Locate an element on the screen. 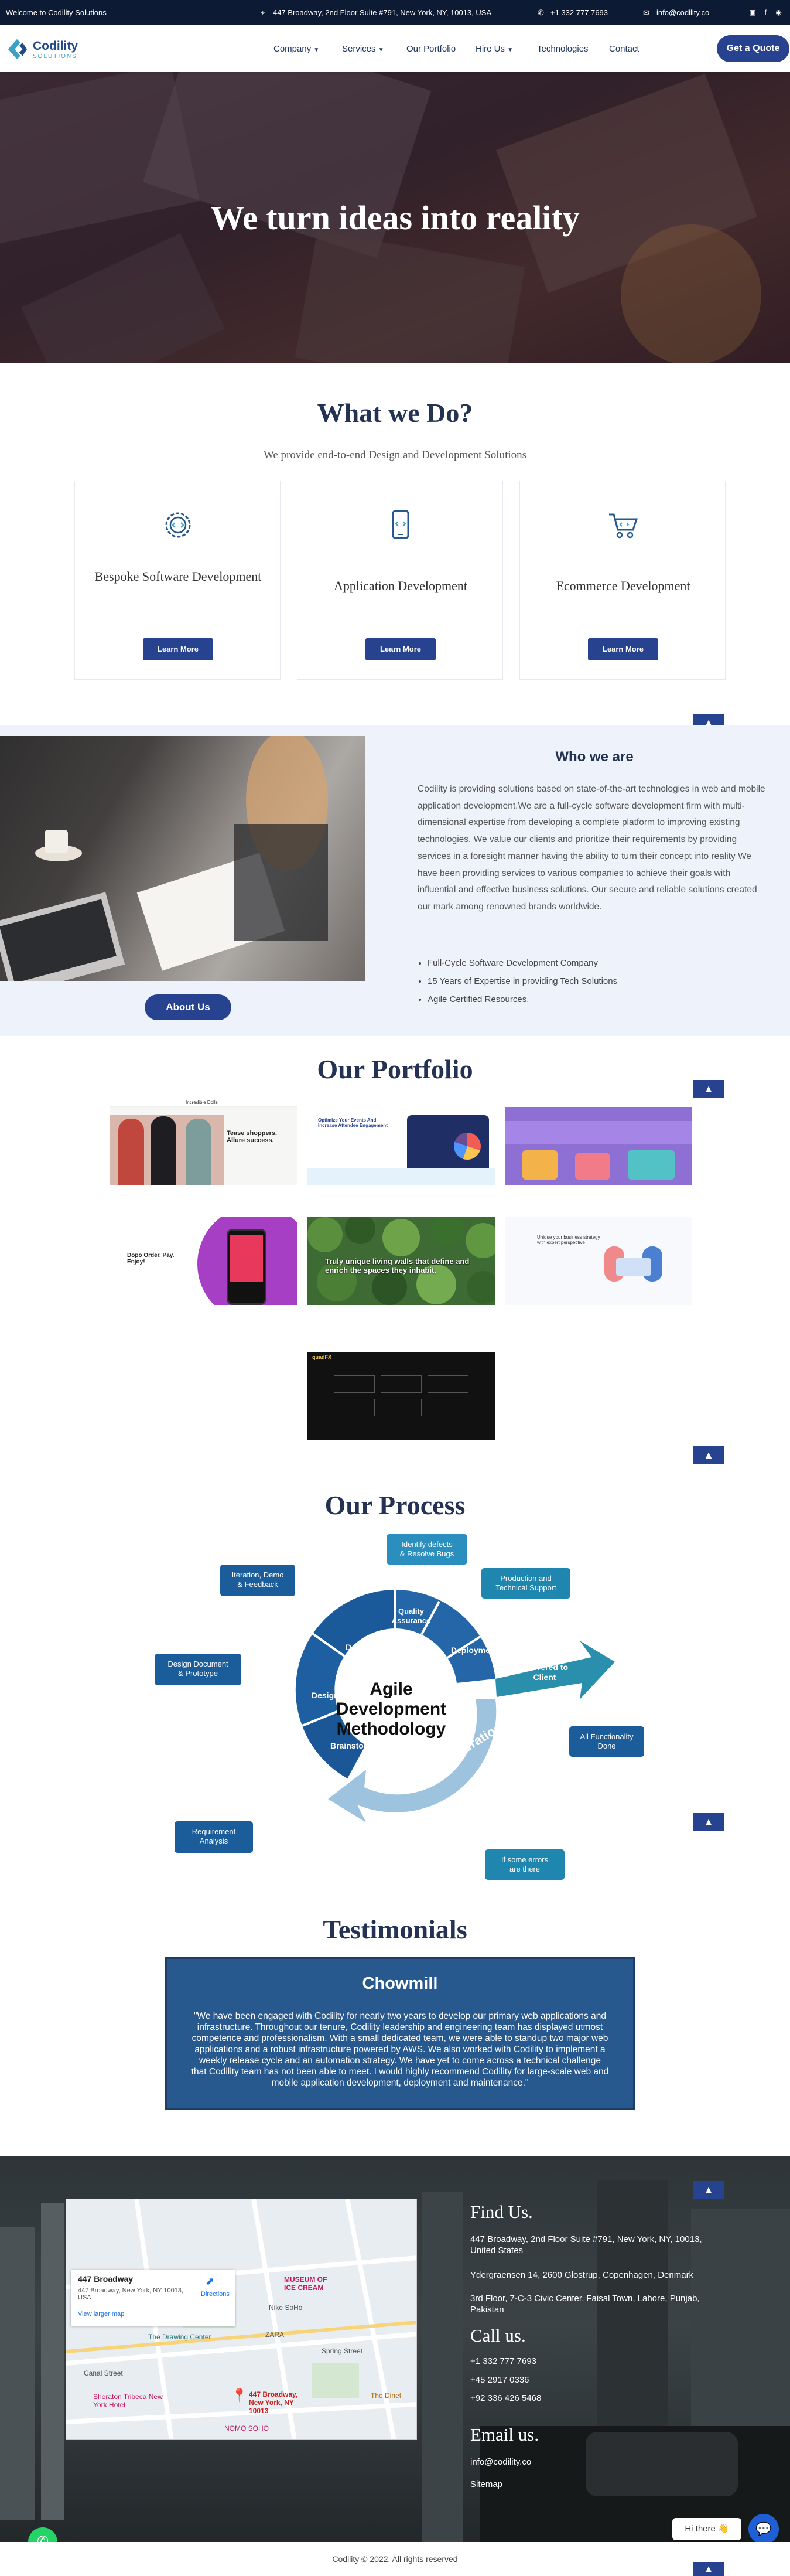 The image size is (790, 2576). footer-phone-2: +45 2917 0336 is located at coordinates (596, 2380).